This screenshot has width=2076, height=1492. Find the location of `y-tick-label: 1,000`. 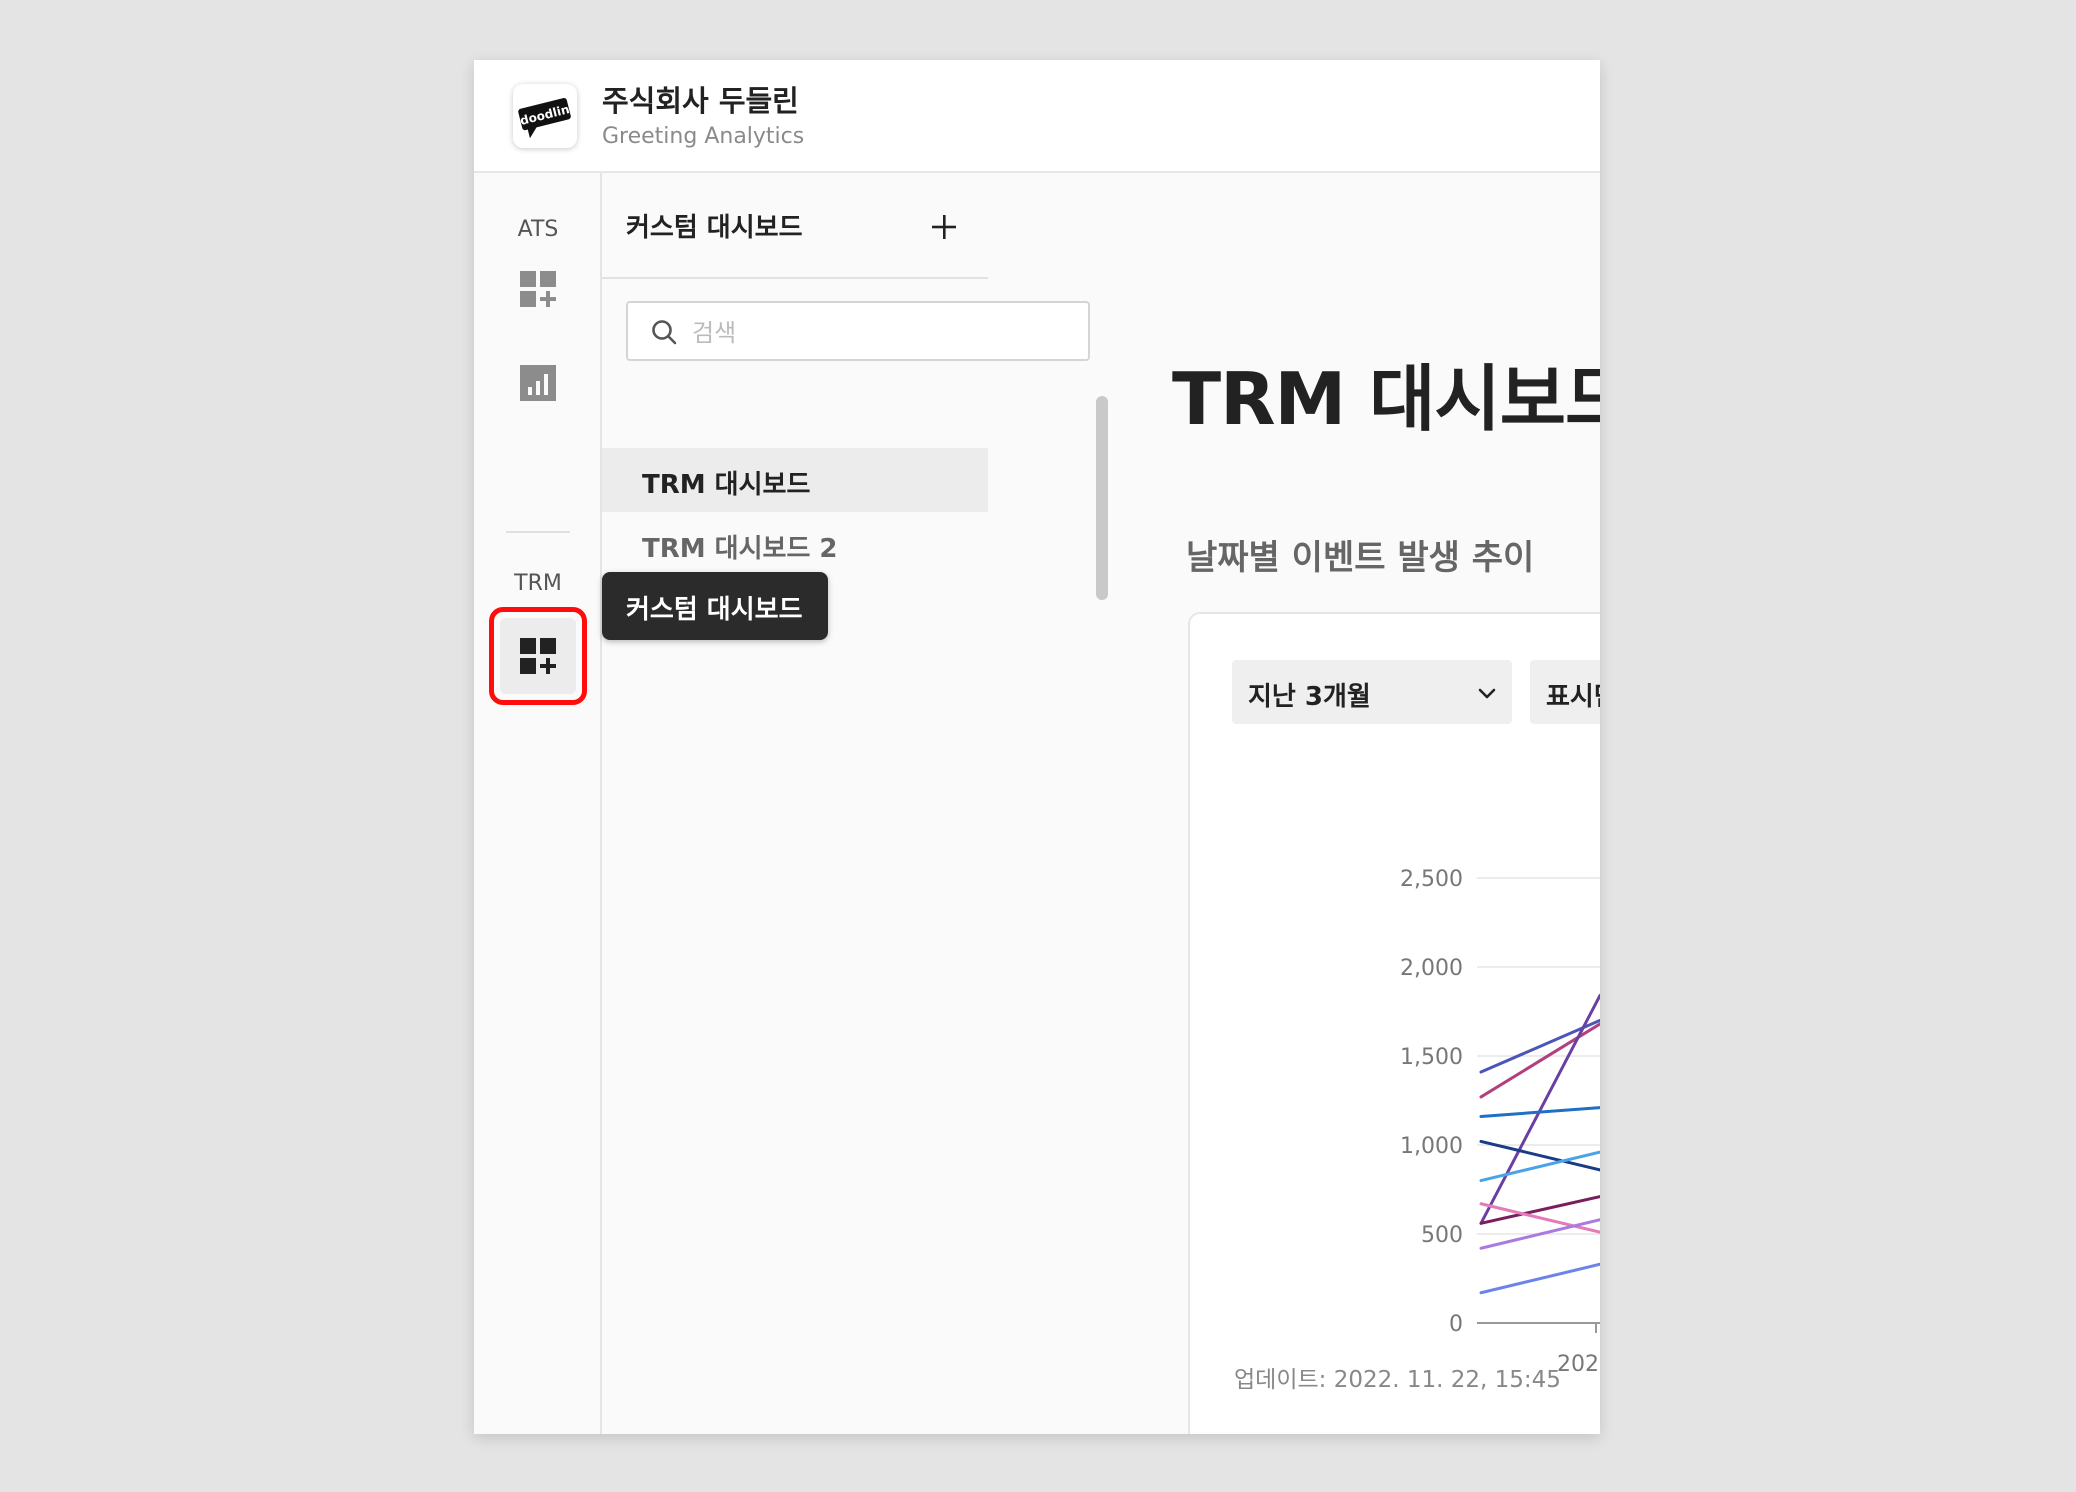

y-tick-label: 1,000 is located at coordinates (1431, 1146).